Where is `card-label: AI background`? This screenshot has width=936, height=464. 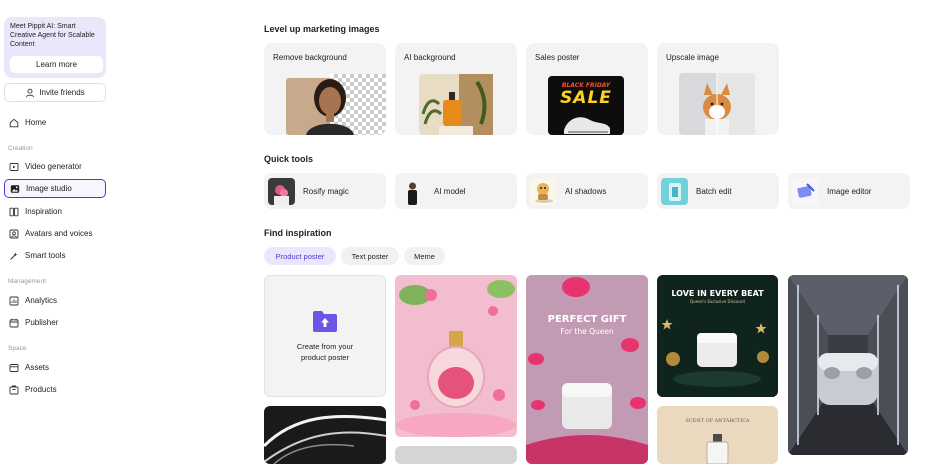
card-label: AI background is located at coordinates (430, 57).